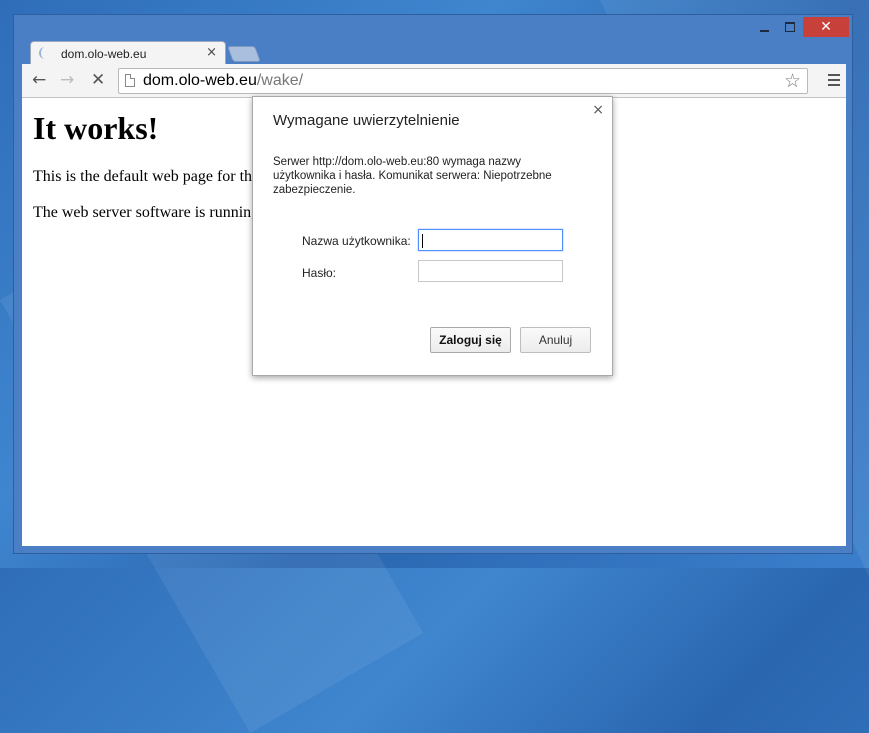 This screenshot has width=869, height=733. Describe the element at coordinates (98, 80) in the screenshot. I see `stop-icon: ✕` at that location.